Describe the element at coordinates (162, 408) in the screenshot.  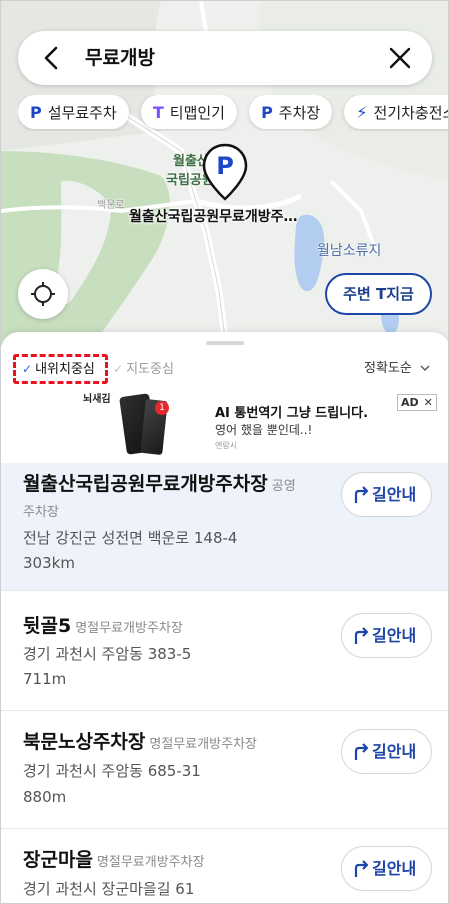
I see `notification-badge: 1` at that location.